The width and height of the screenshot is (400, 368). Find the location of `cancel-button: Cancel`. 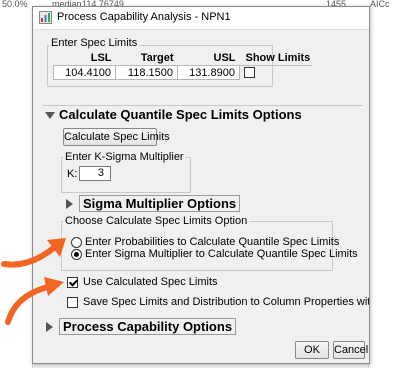

cancel-button: Cancel is located at coordinates (350, 350).